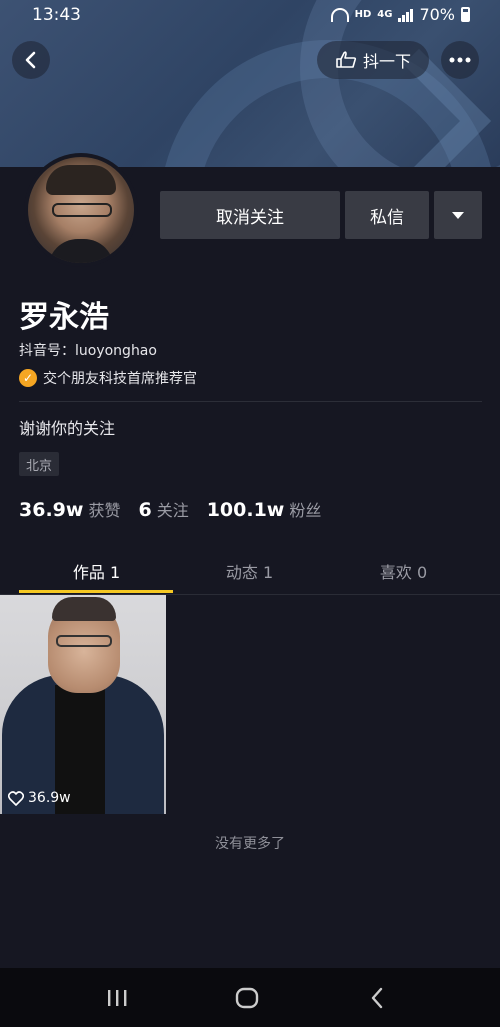  I want to click on battery-icon, so click(465, 14).